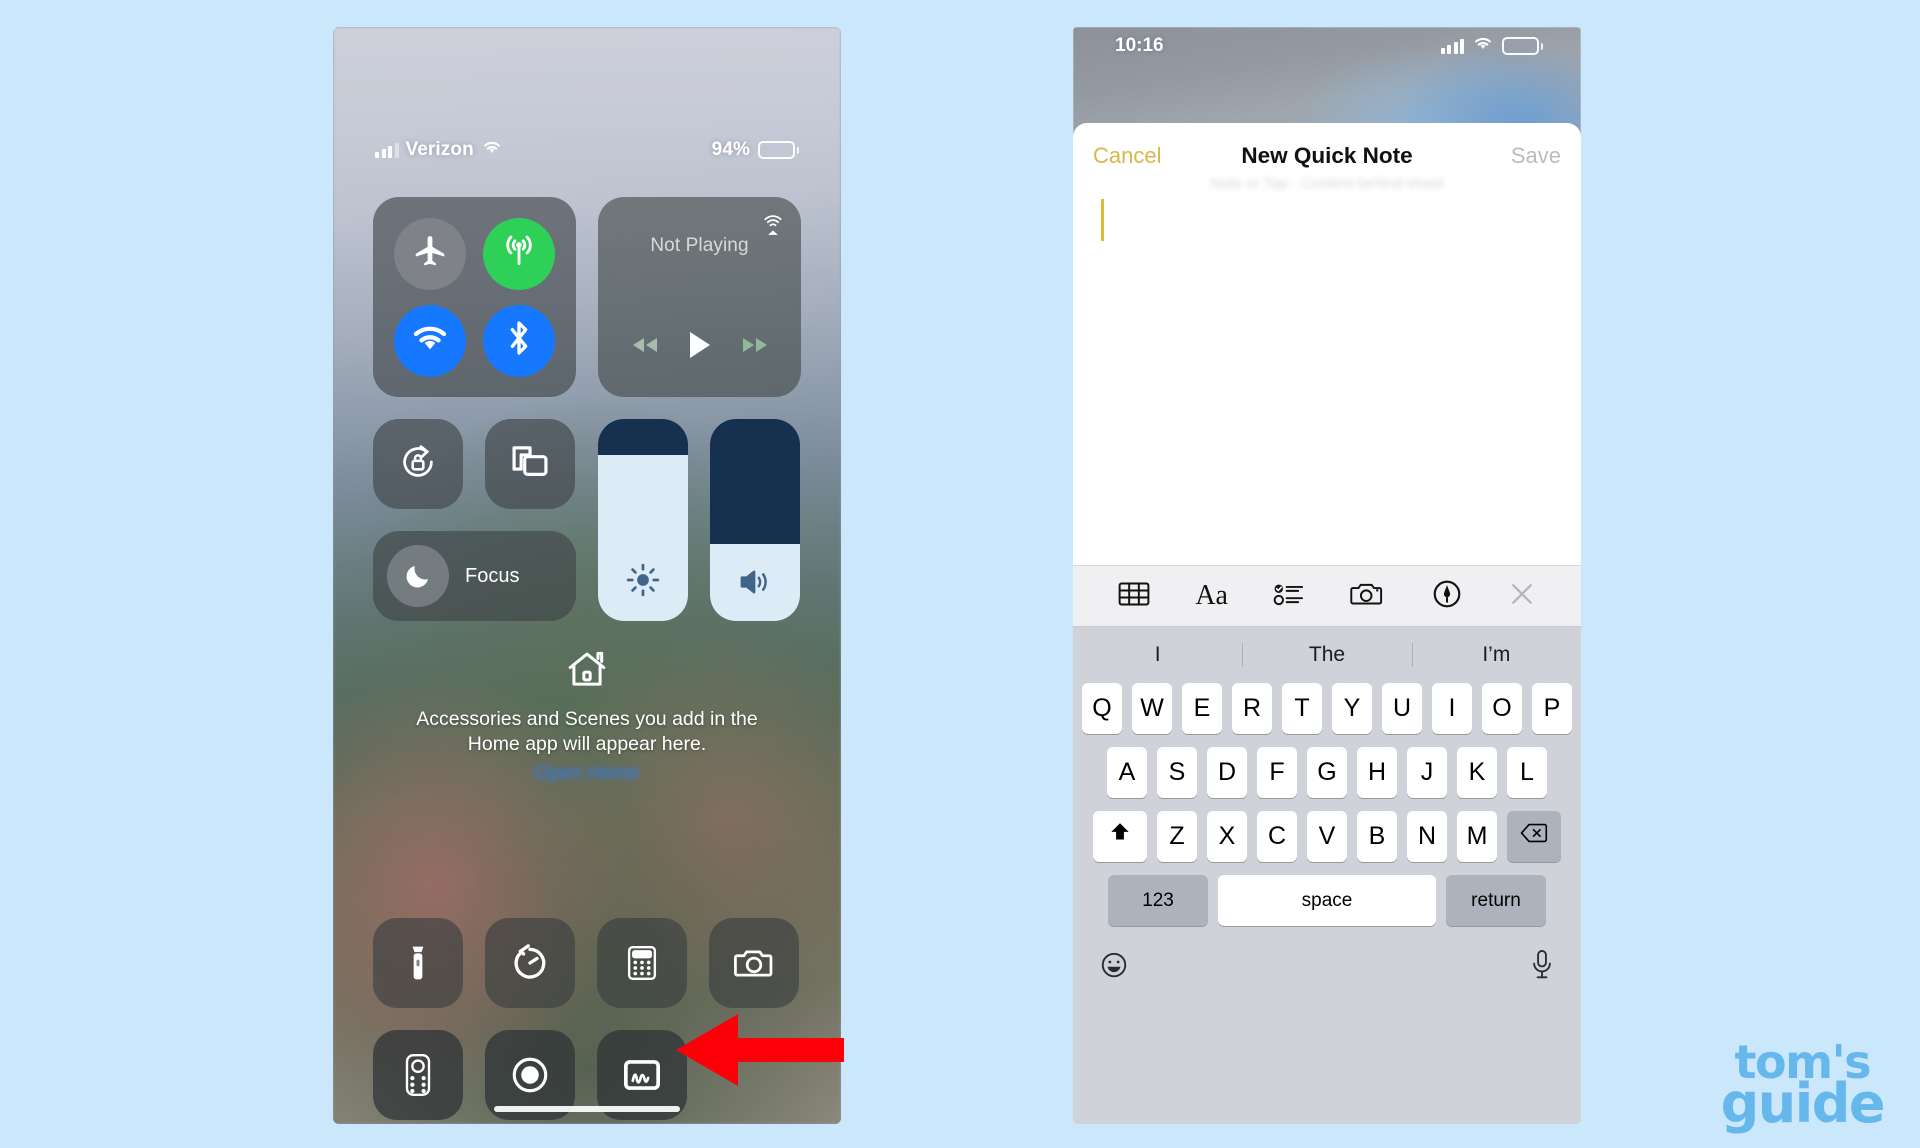 The height and width of the screenshot is (1148, 1920). What do you see at coordinates (642, 963) in the screenshot?
I see `calculator-button` at bounding box center [642, 963].